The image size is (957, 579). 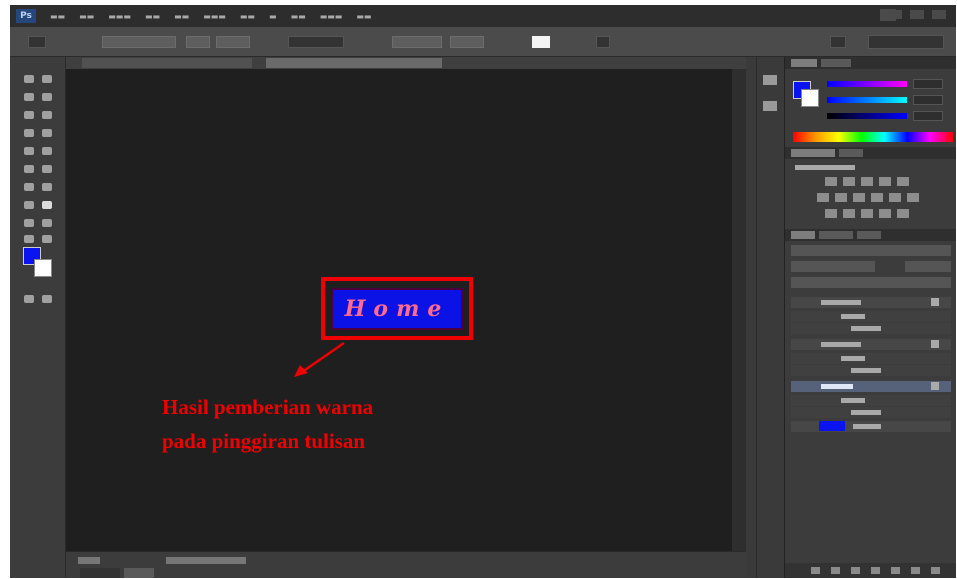 I want to click on black-white-icon, so click(x=859, y=197).